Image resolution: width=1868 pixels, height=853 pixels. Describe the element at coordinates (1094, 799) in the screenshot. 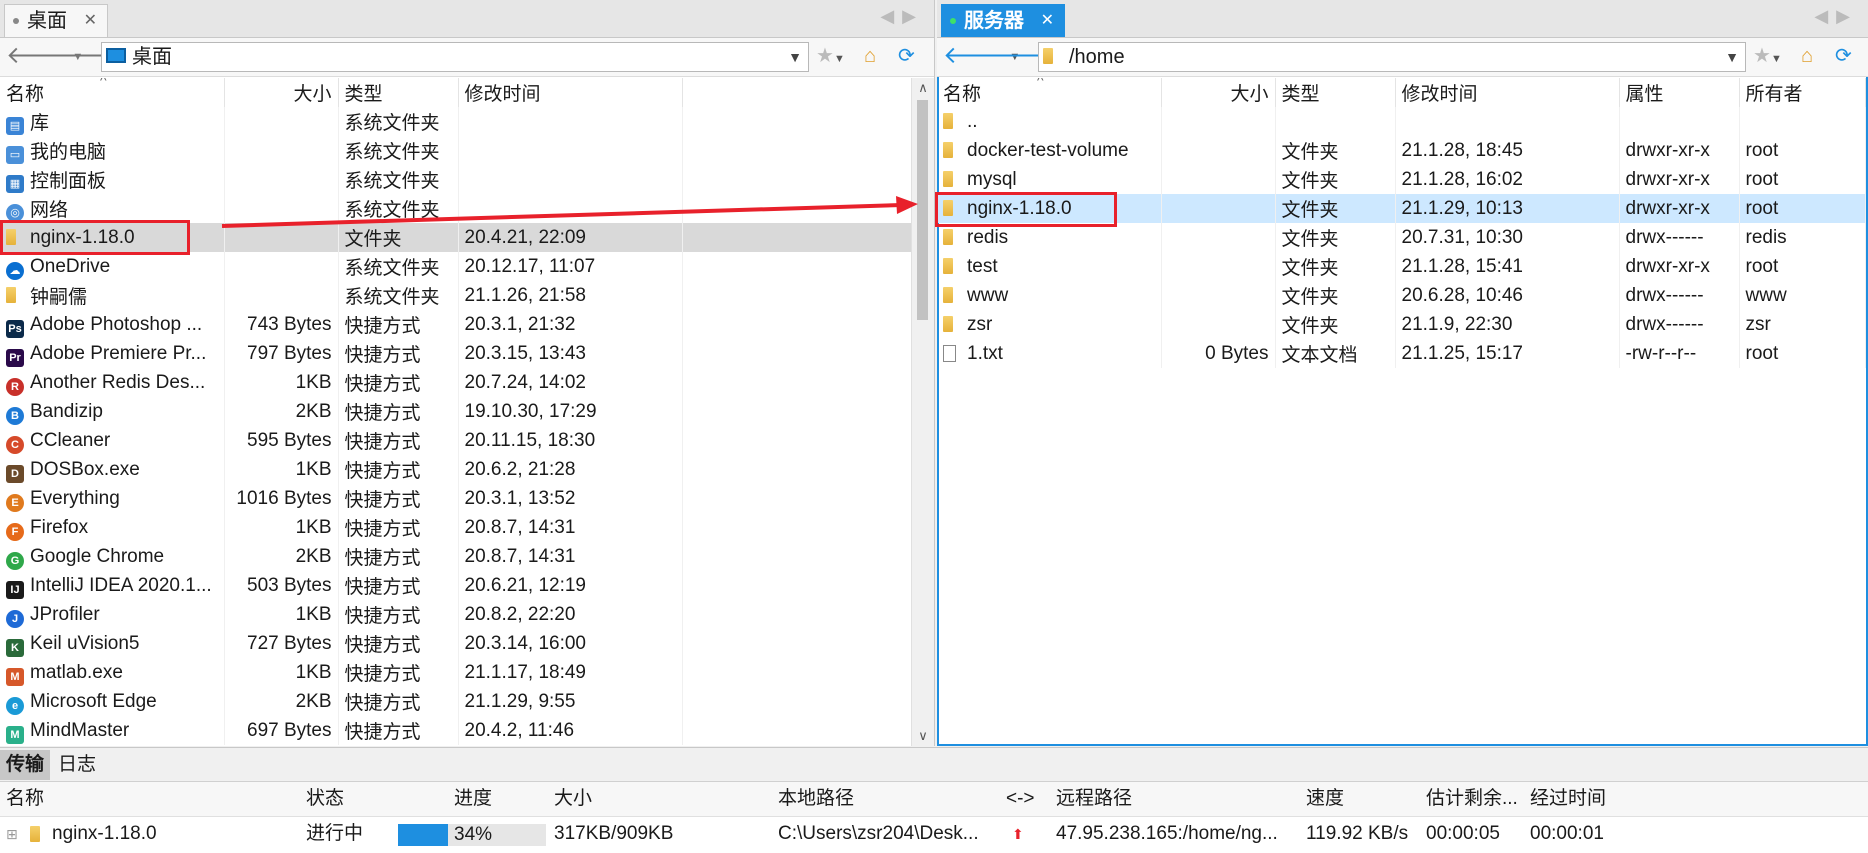

I see `column-remote-path: 远程路径` at that location.